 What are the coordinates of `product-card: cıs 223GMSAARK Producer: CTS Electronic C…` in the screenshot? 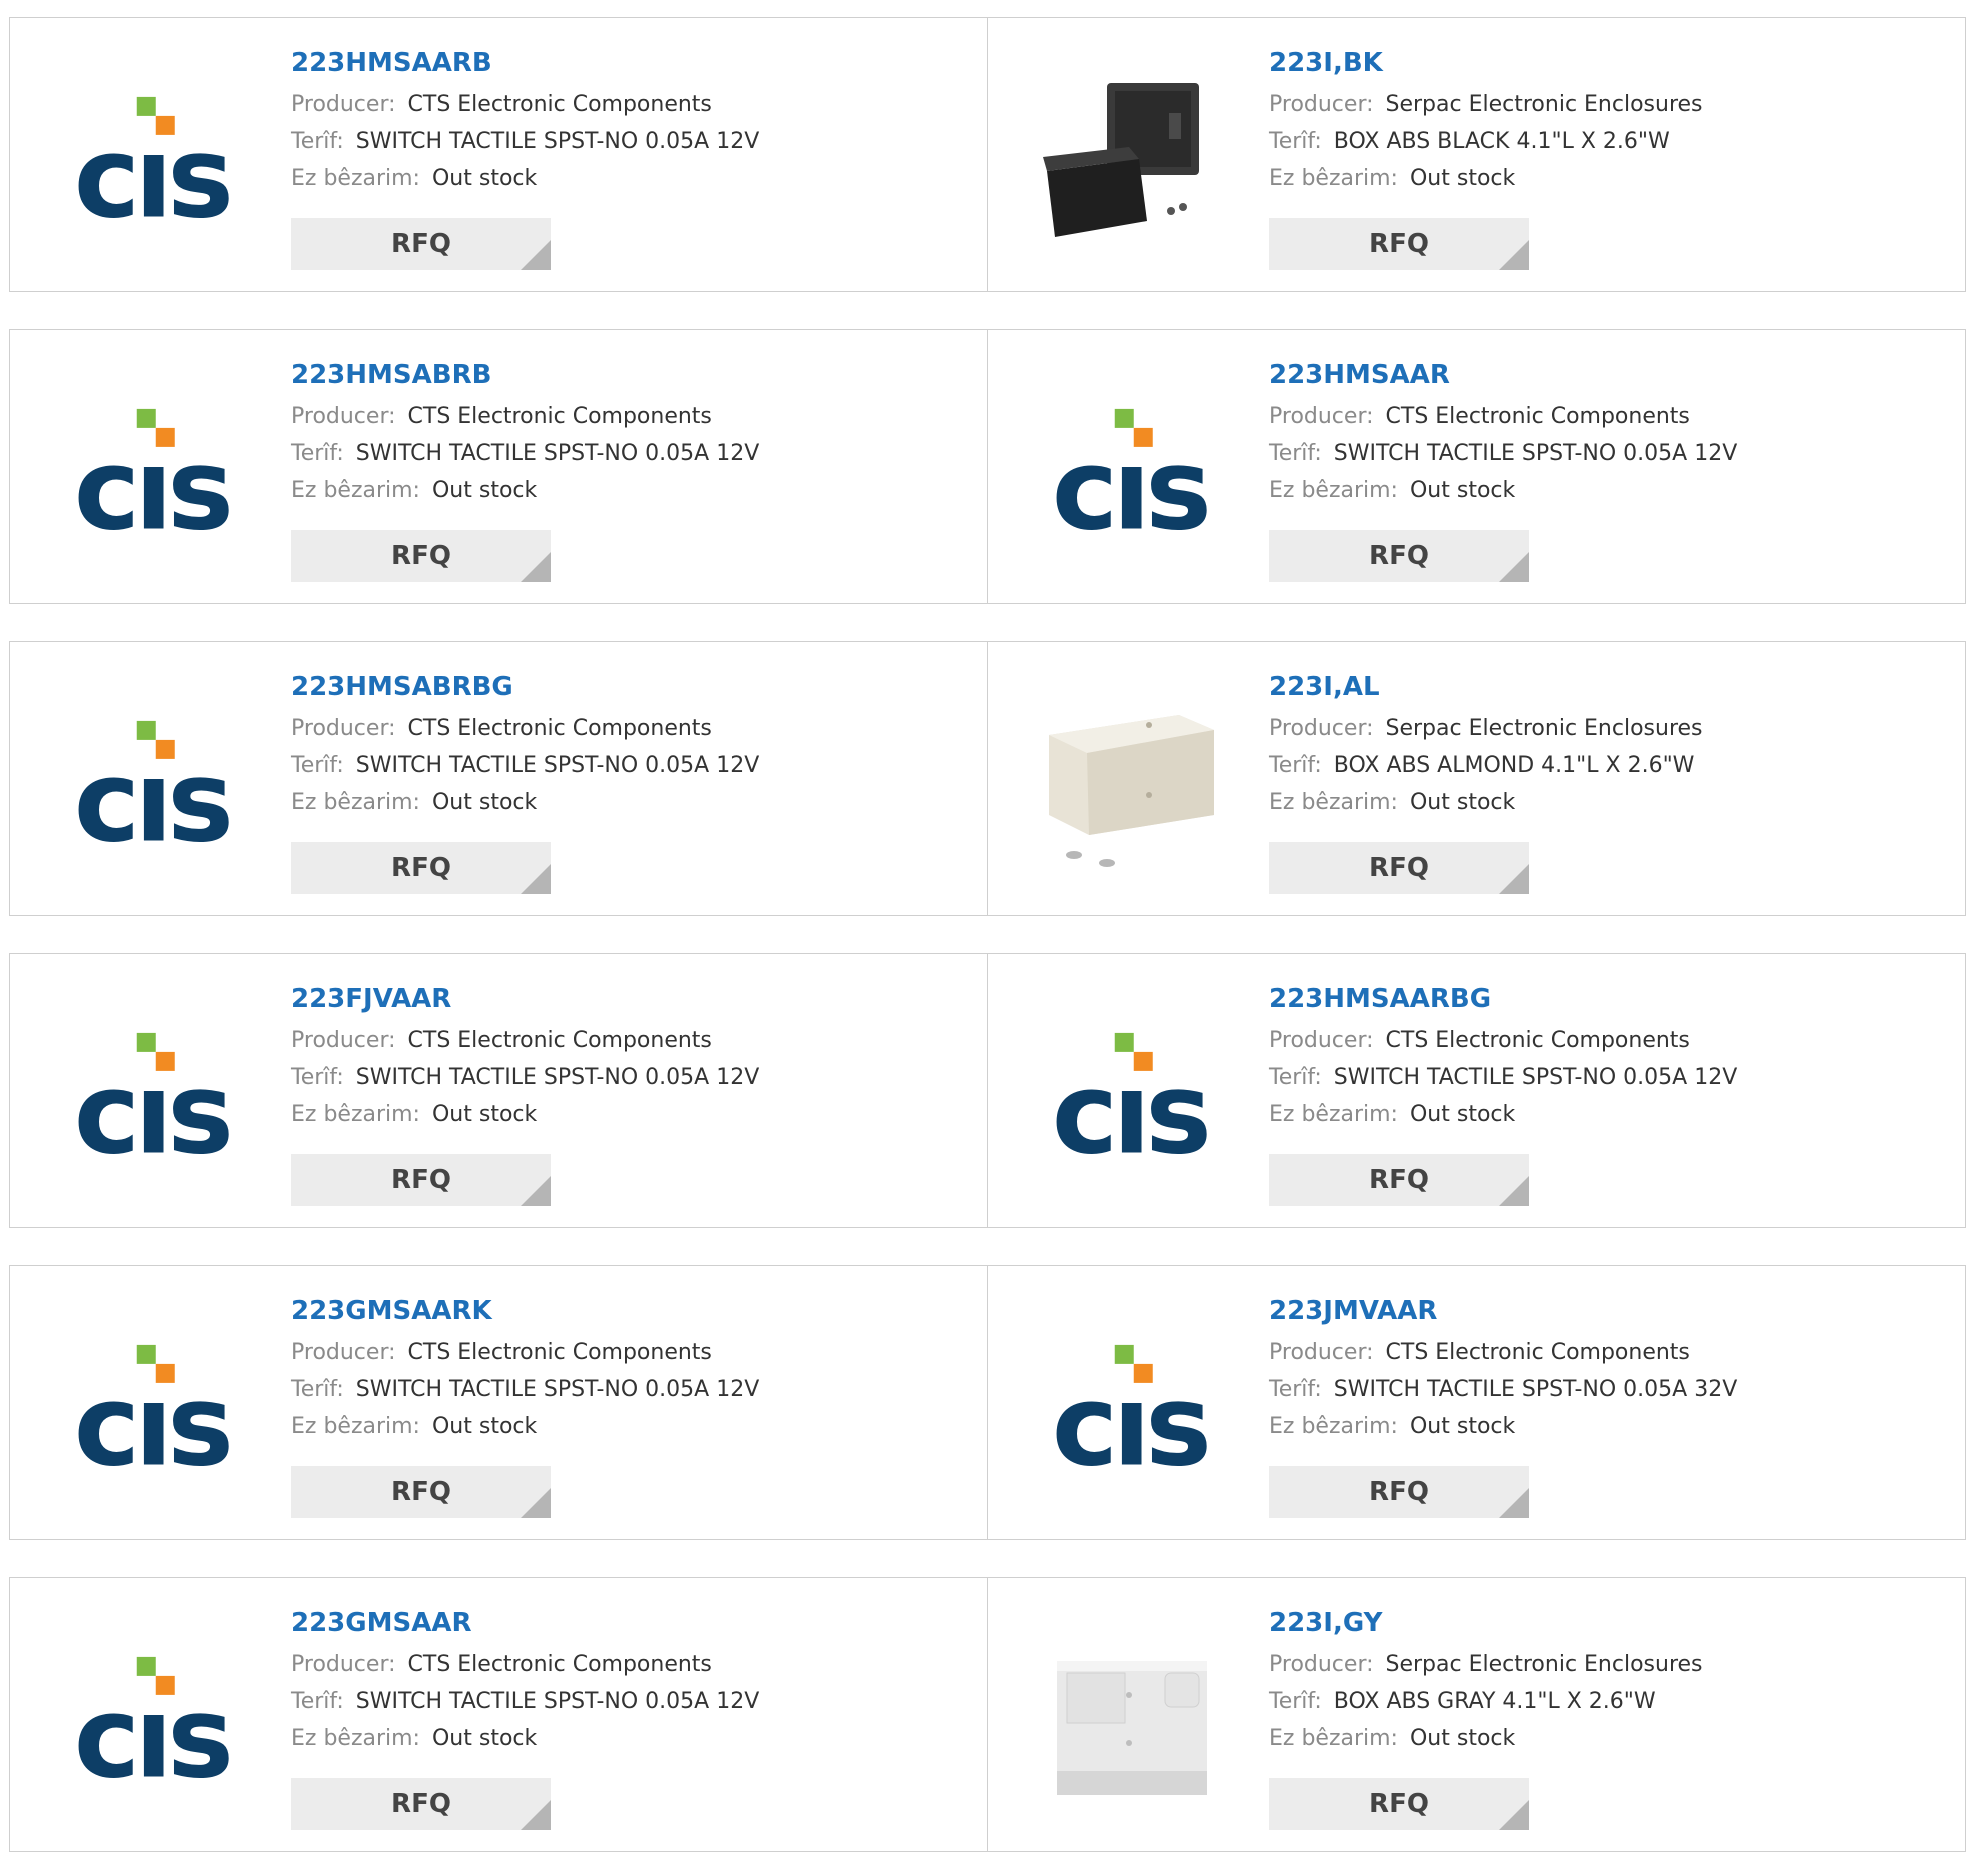 It's located at (498, 1402).